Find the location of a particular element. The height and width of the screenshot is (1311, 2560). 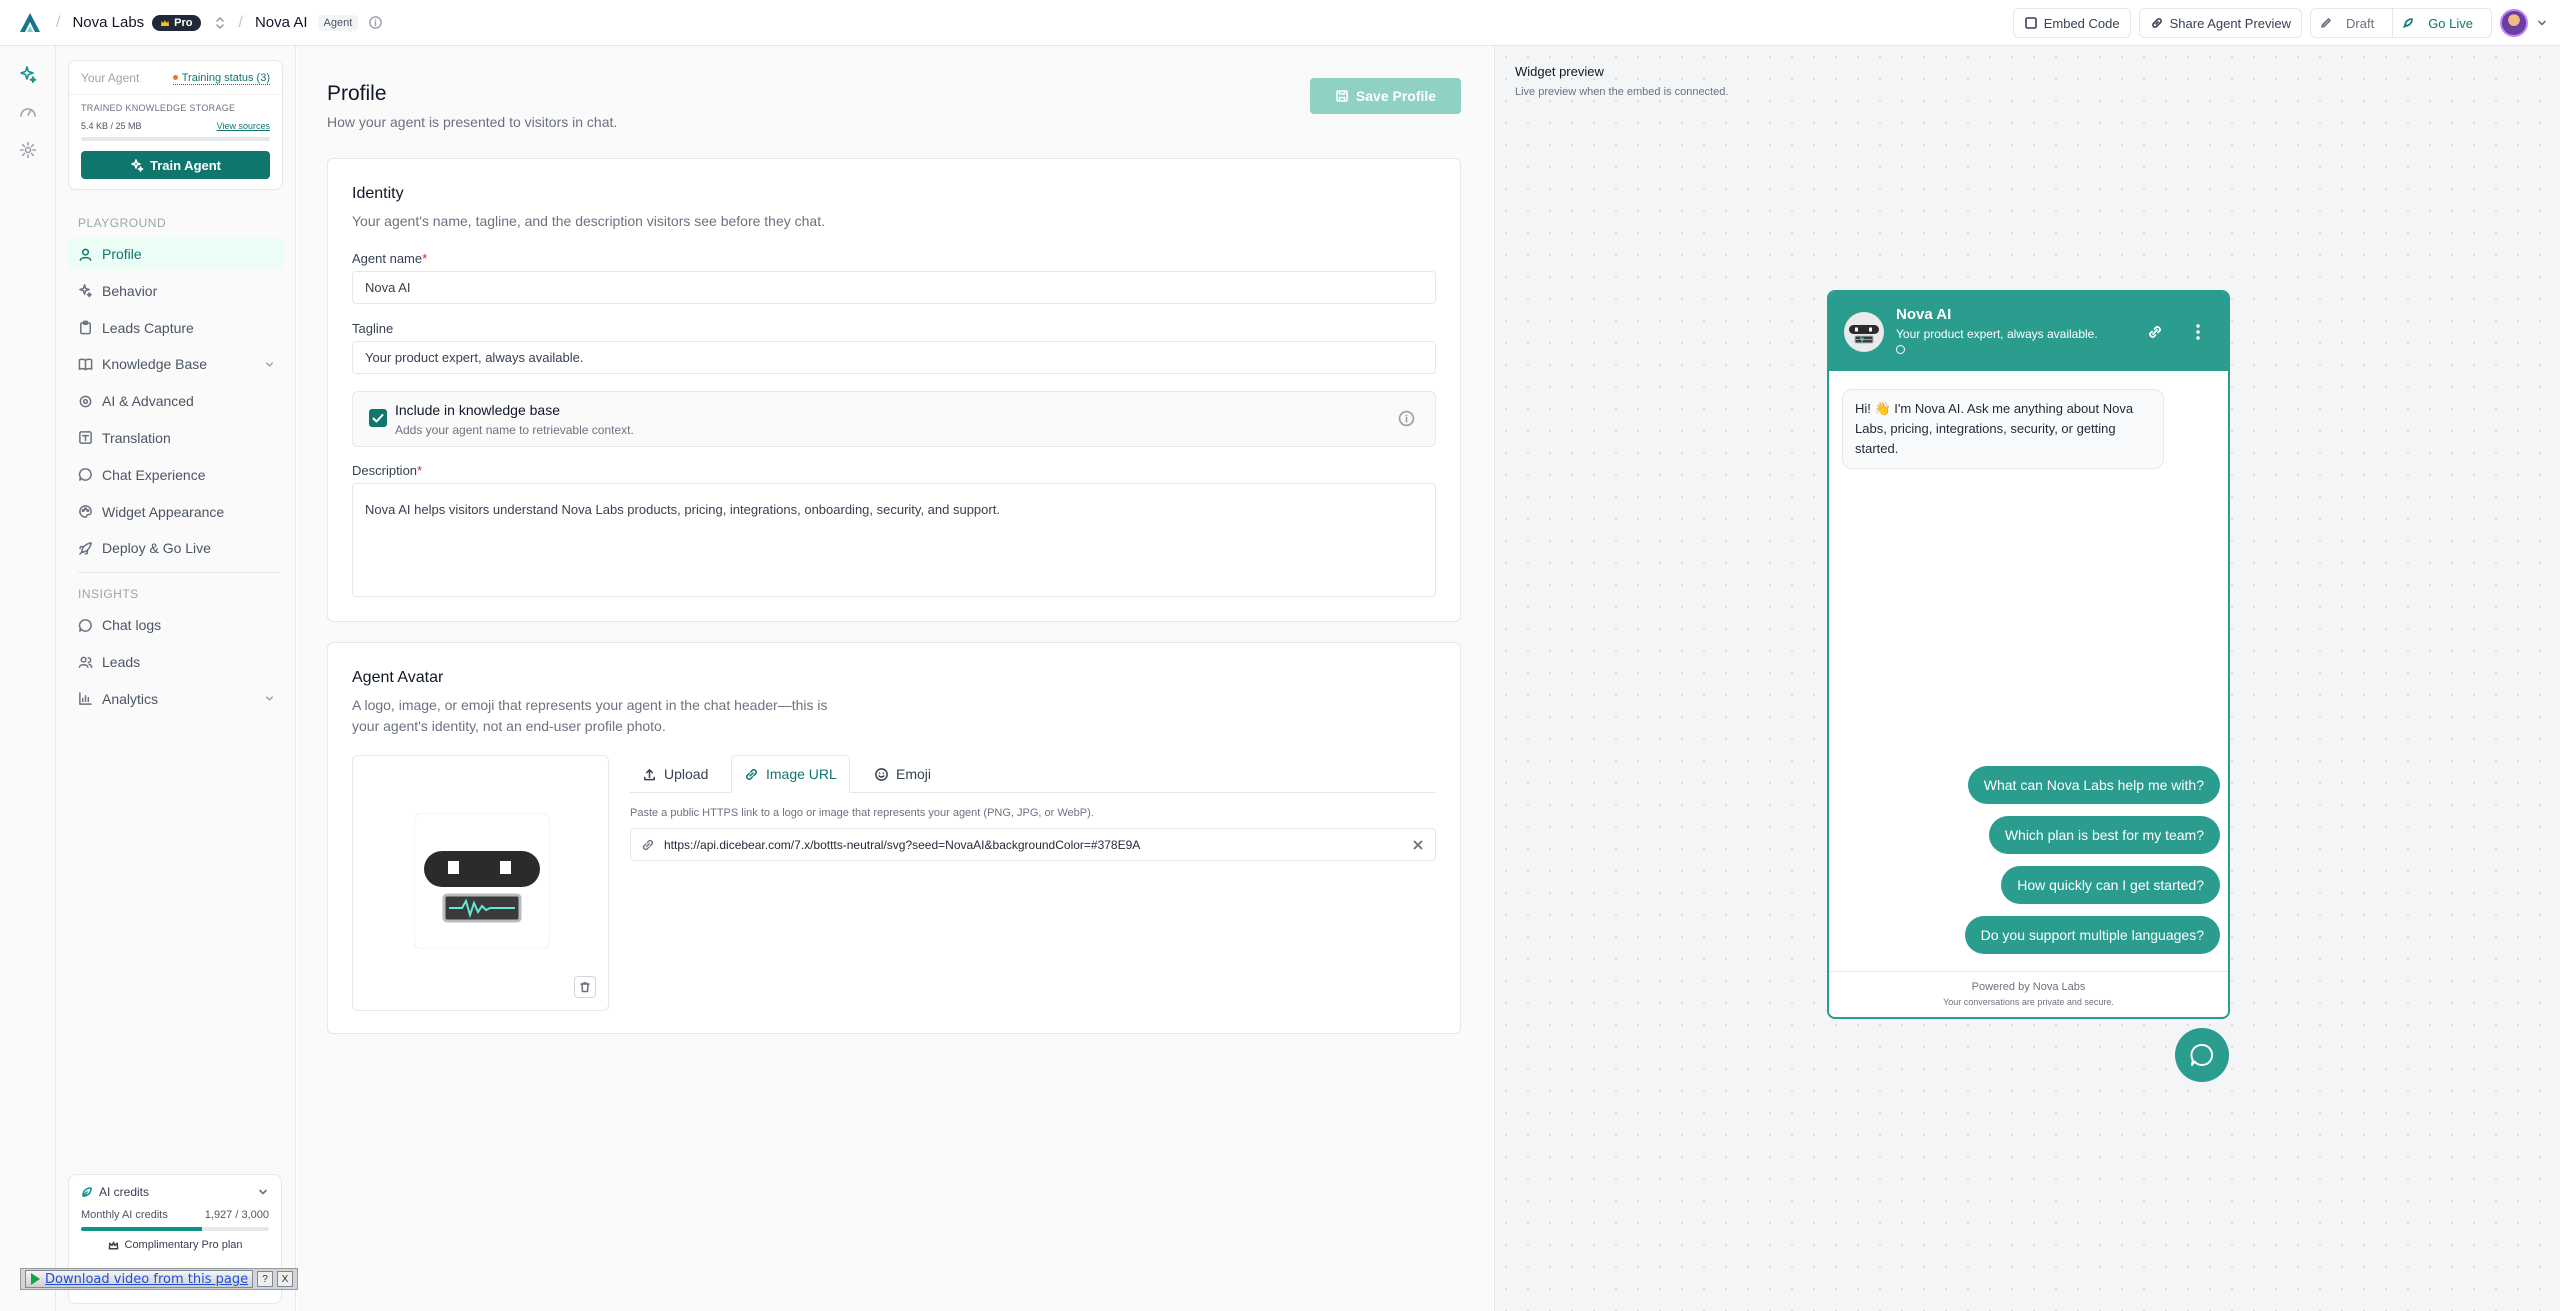

org-name: Nova Labs is located at coordinates (108, 22).